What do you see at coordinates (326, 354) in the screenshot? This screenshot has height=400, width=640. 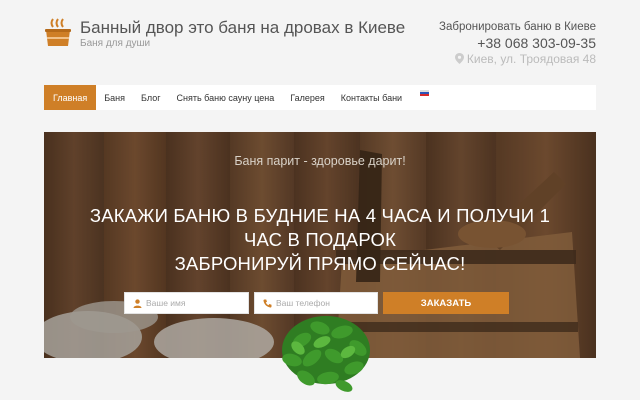 I see `birch-broom-leaves-image` at bounding box center [326, 354].